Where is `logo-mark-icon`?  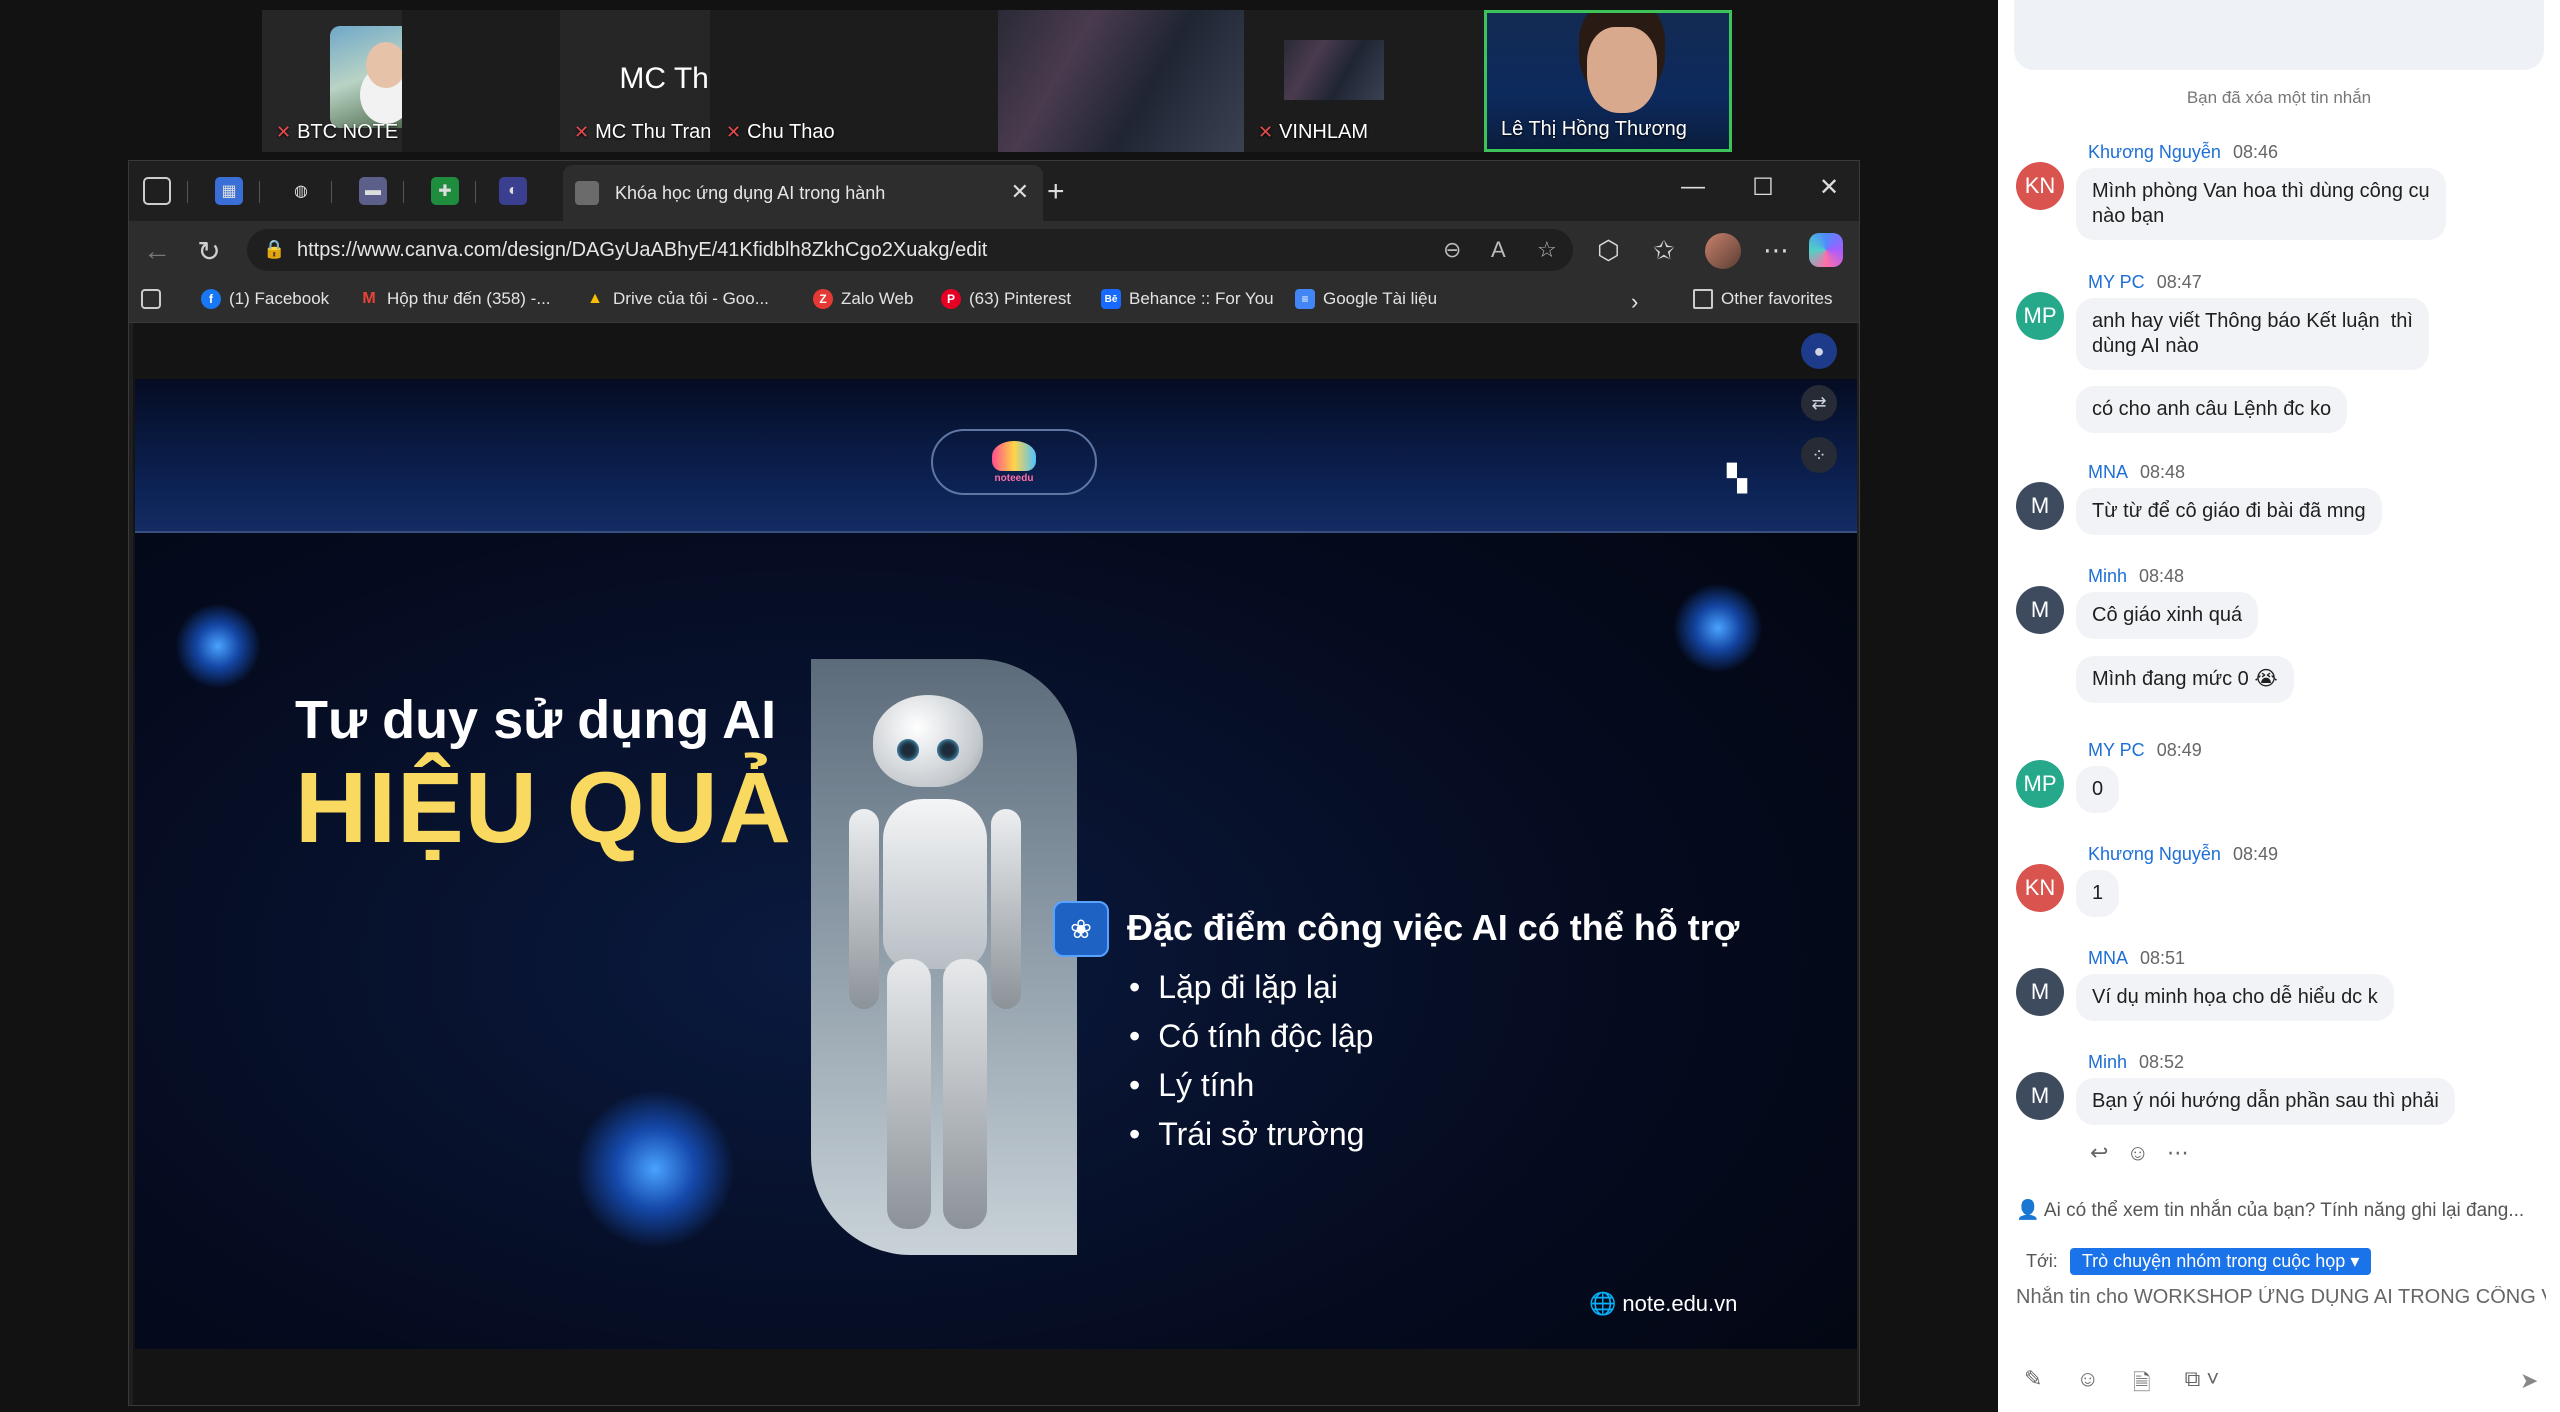 logo-mark-icon is located at coordinates (1014, 455).